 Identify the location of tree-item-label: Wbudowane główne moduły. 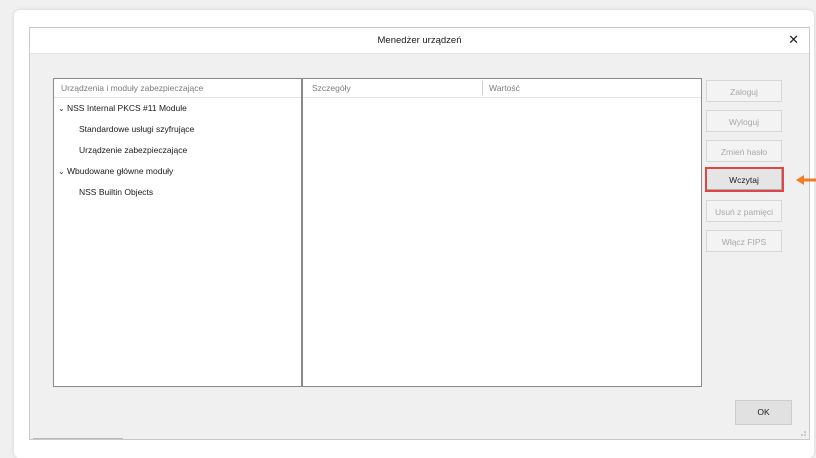
(120, 171).